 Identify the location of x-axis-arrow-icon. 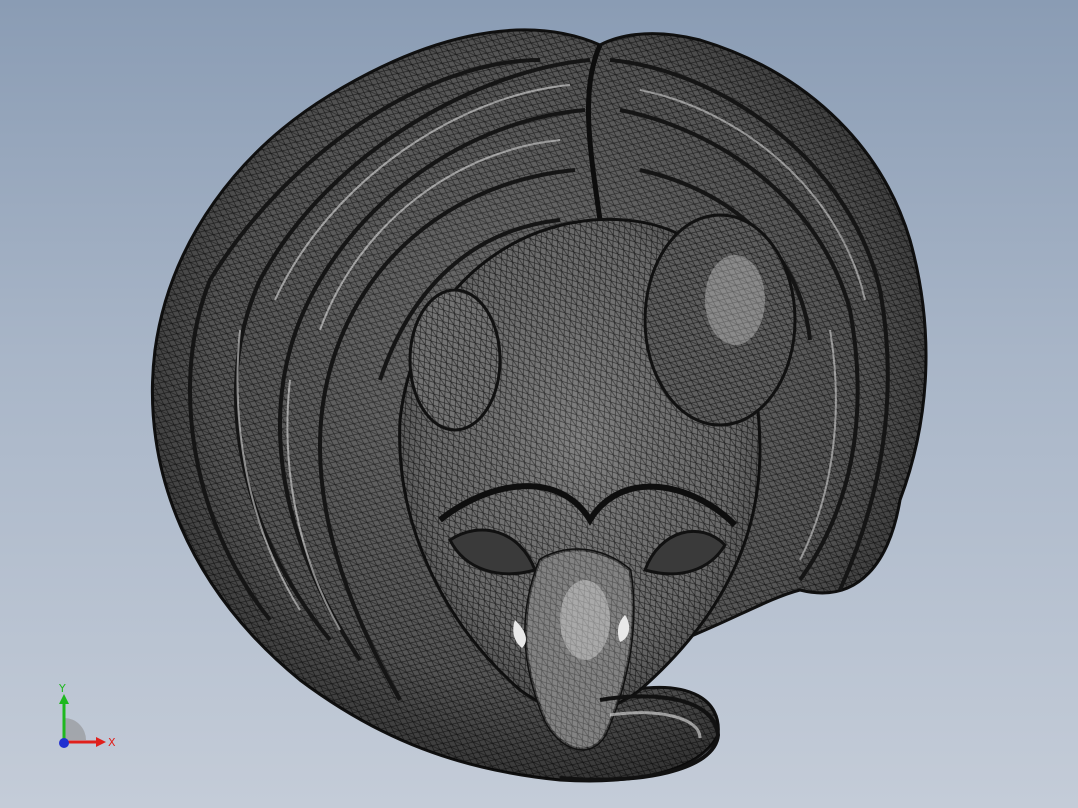
(101, 742).